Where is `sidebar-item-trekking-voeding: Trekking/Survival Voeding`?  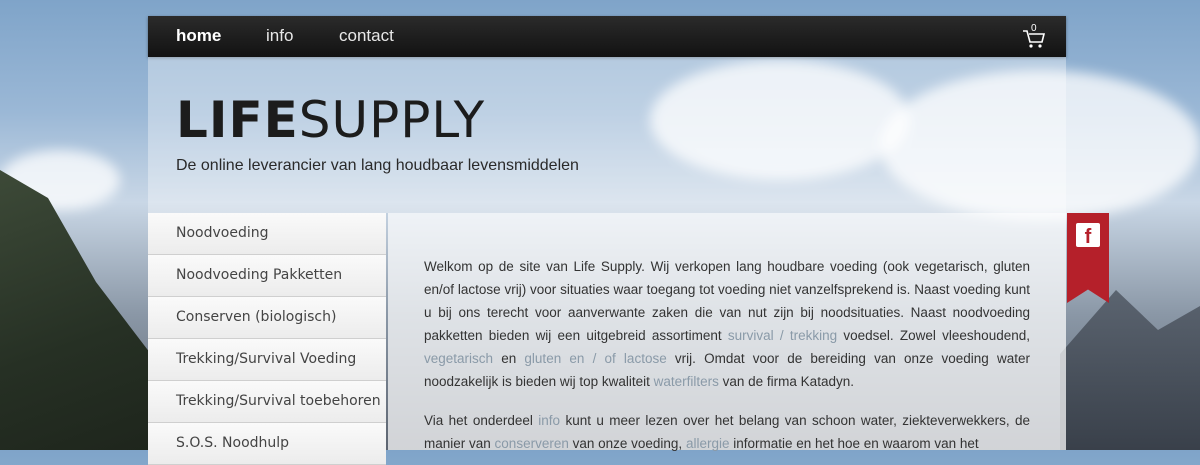
sidebar-item-trekking-voeding: Trekking/Survival Voeding is located at coordinates (267, 360).